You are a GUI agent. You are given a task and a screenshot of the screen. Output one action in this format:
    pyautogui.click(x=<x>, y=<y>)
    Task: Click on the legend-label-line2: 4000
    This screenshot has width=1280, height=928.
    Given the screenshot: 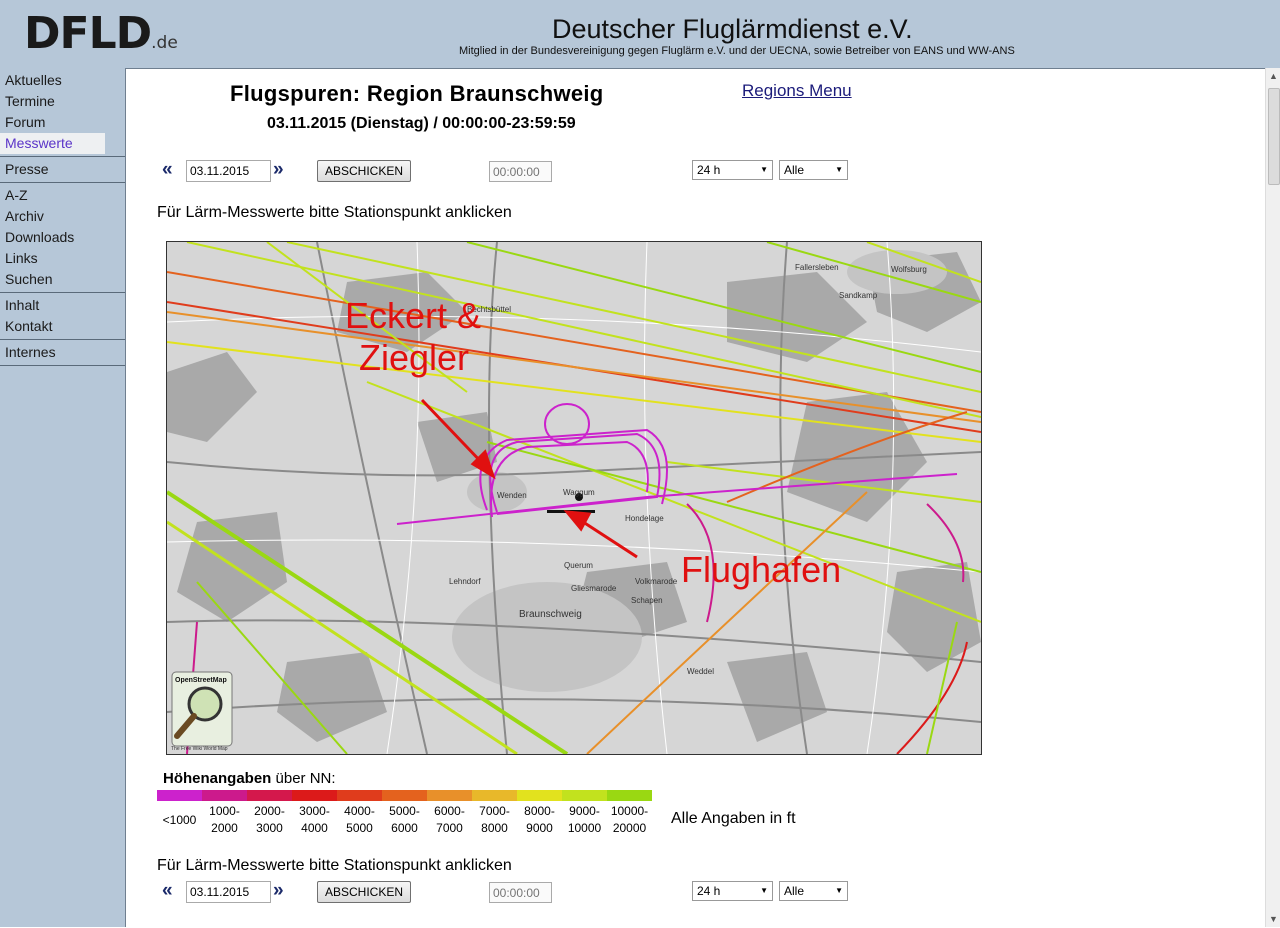 What is the action you would take?
    pyautogui.click(x=314, y=828)
    